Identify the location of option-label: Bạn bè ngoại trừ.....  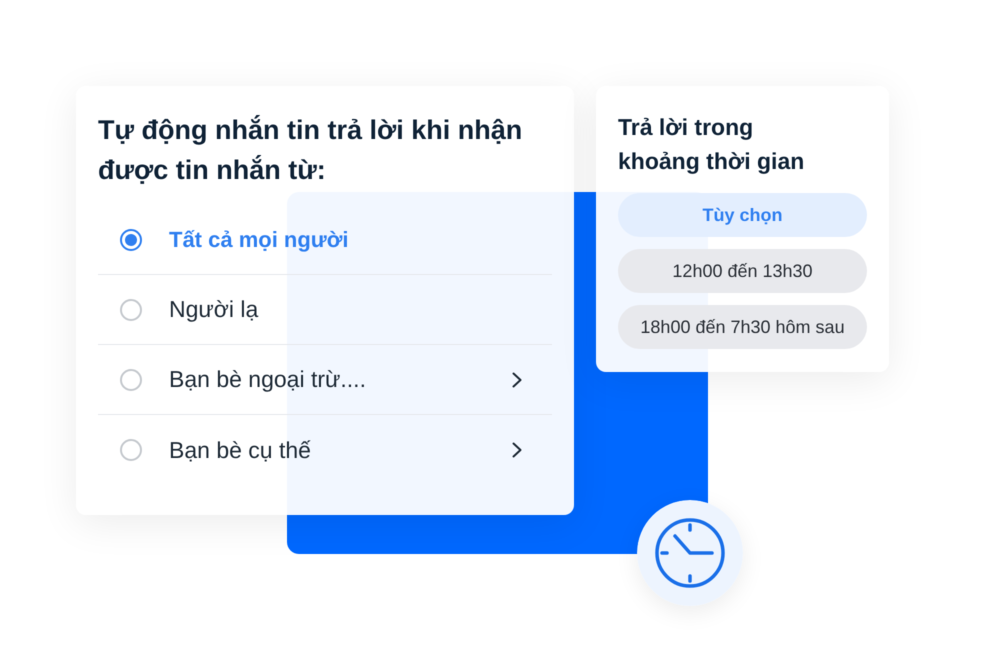
(267, 379).